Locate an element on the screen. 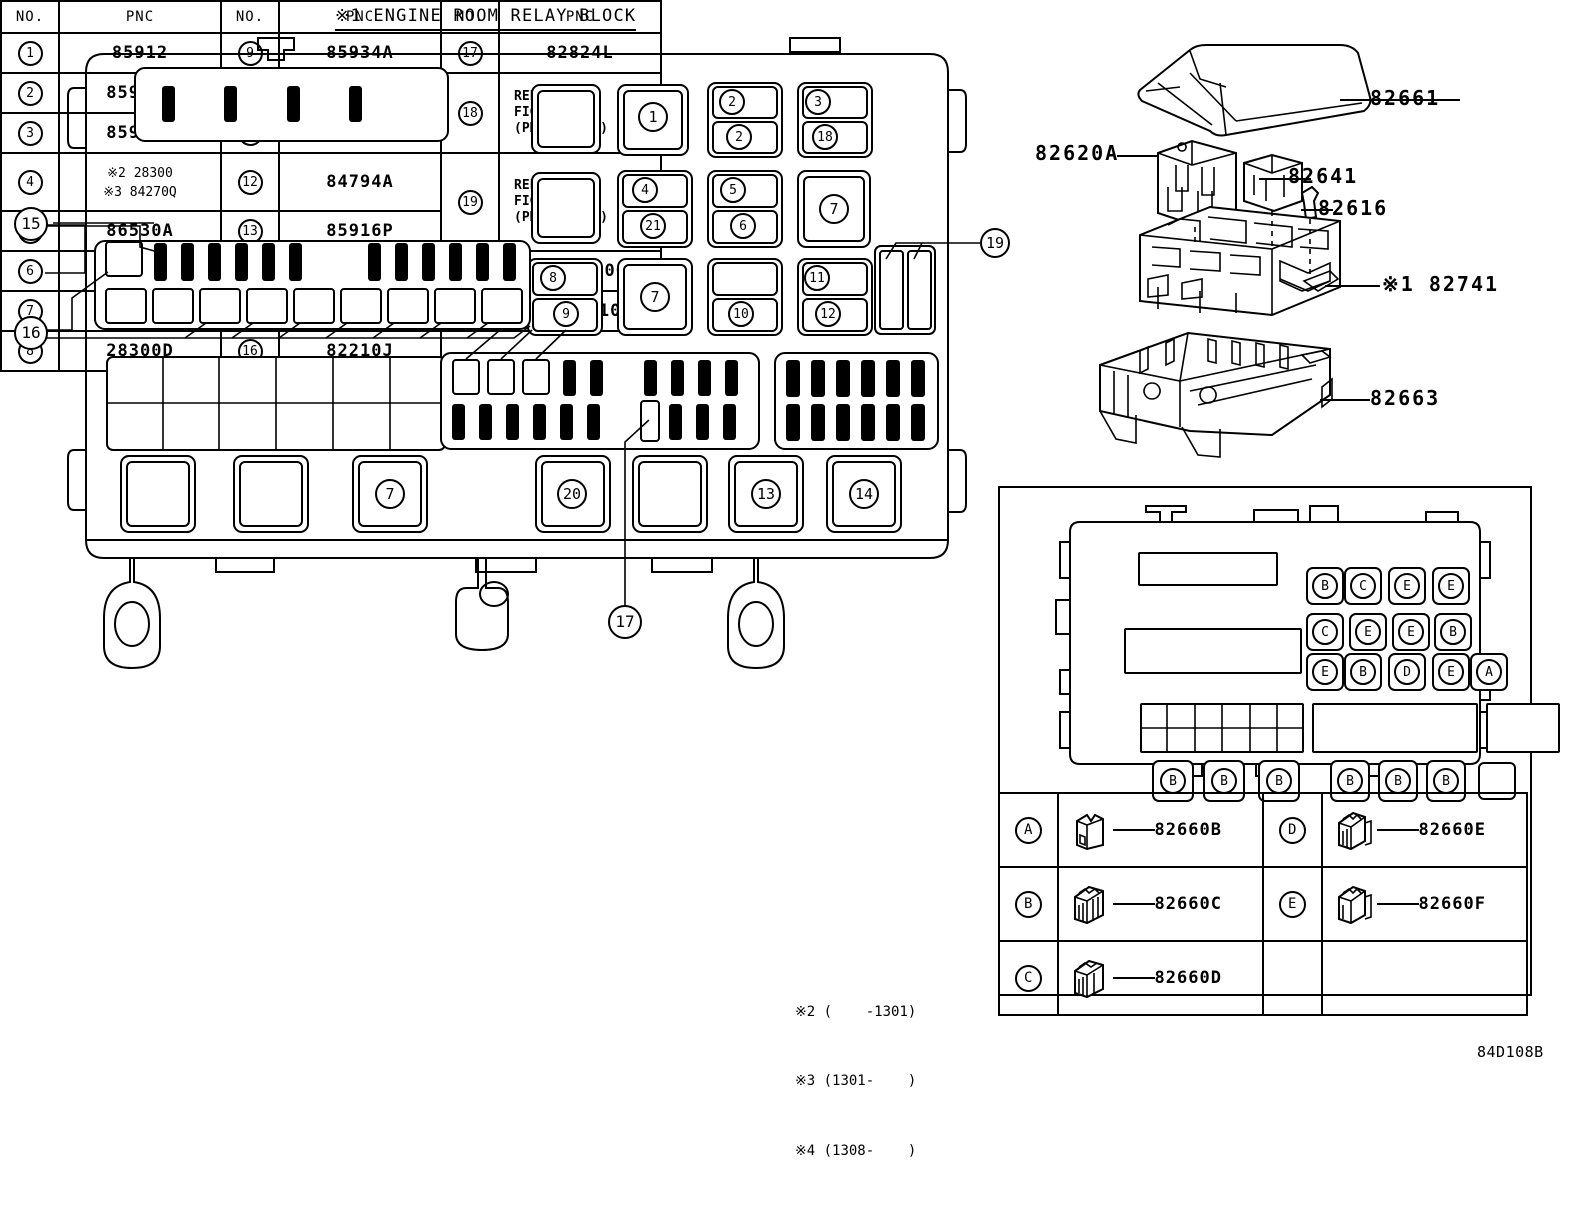 The height and width of the screenshot is (1209, 1592). callout-8: 8 is located at coordinates (553, 278).